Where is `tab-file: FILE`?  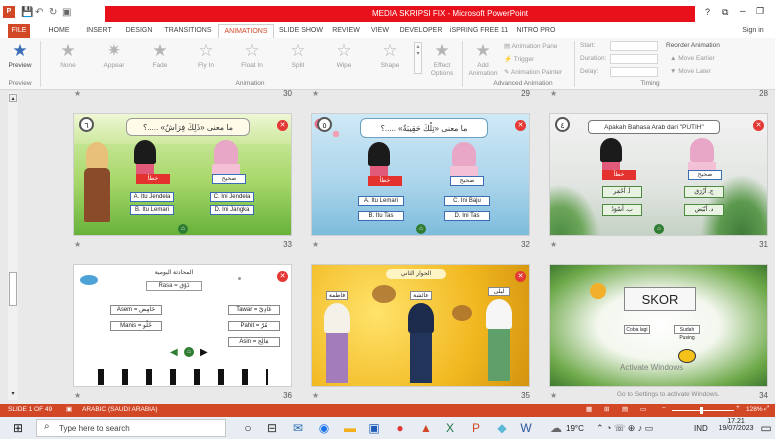
tab-file: FILE is located at coordinates (19, 31).